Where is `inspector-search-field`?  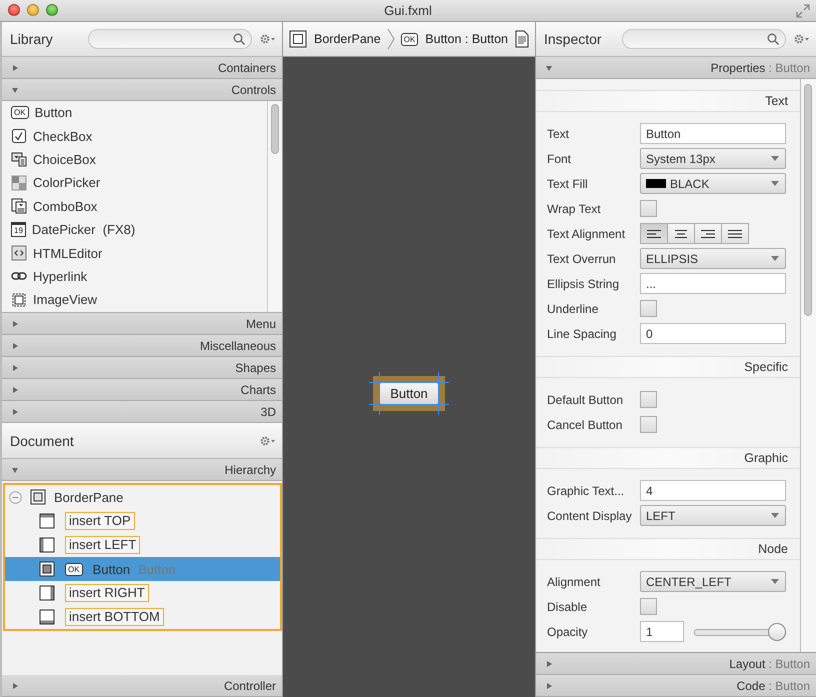 inspector-search-field is located at coordinates (704, 39).